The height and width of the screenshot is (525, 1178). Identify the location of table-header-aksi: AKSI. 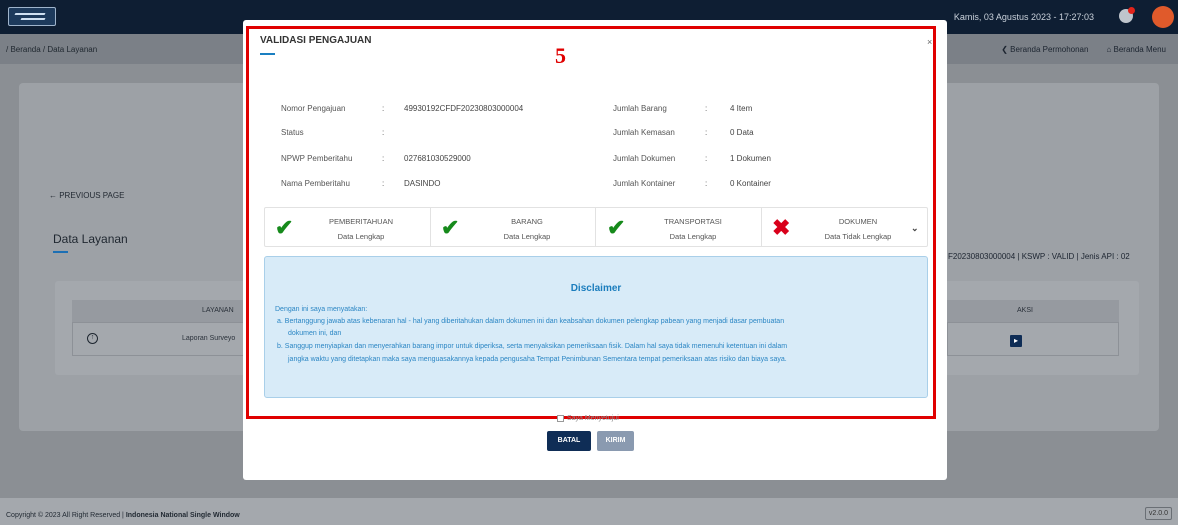
(1033, 311).